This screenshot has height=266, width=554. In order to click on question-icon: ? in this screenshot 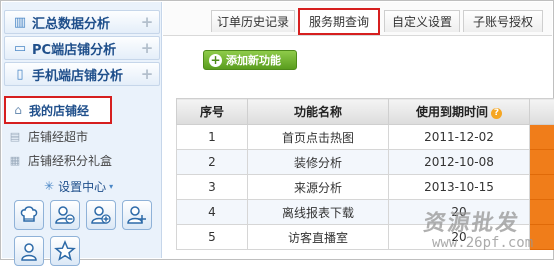, I will do `click(496, 113)`.